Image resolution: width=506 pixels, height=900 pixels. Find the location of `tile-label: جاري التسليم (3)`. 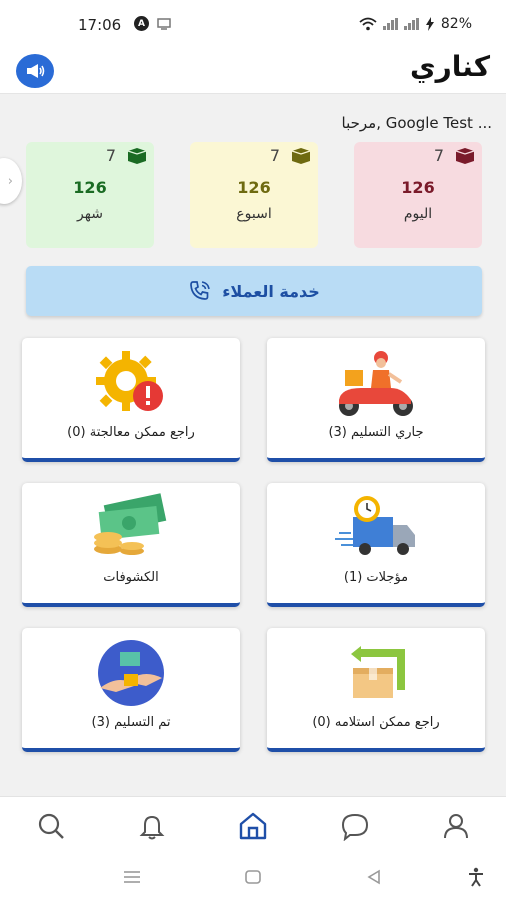

tile-label: جاري التسليم (3) is located at coordinates (376, 432).